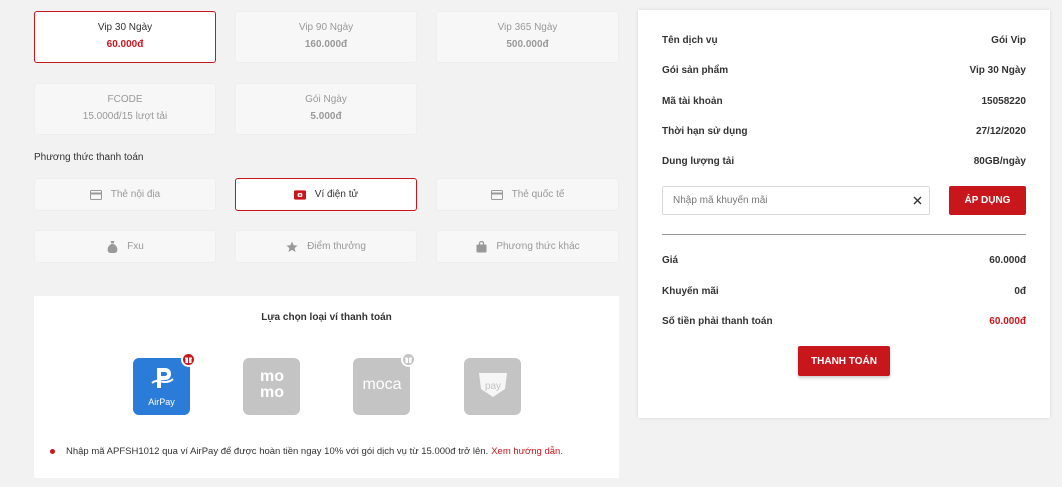 The height and width of the screenshot is (487, 1062). I want to click on payment-method-international-card: Thẻ quốc tế, so click(527, 194).